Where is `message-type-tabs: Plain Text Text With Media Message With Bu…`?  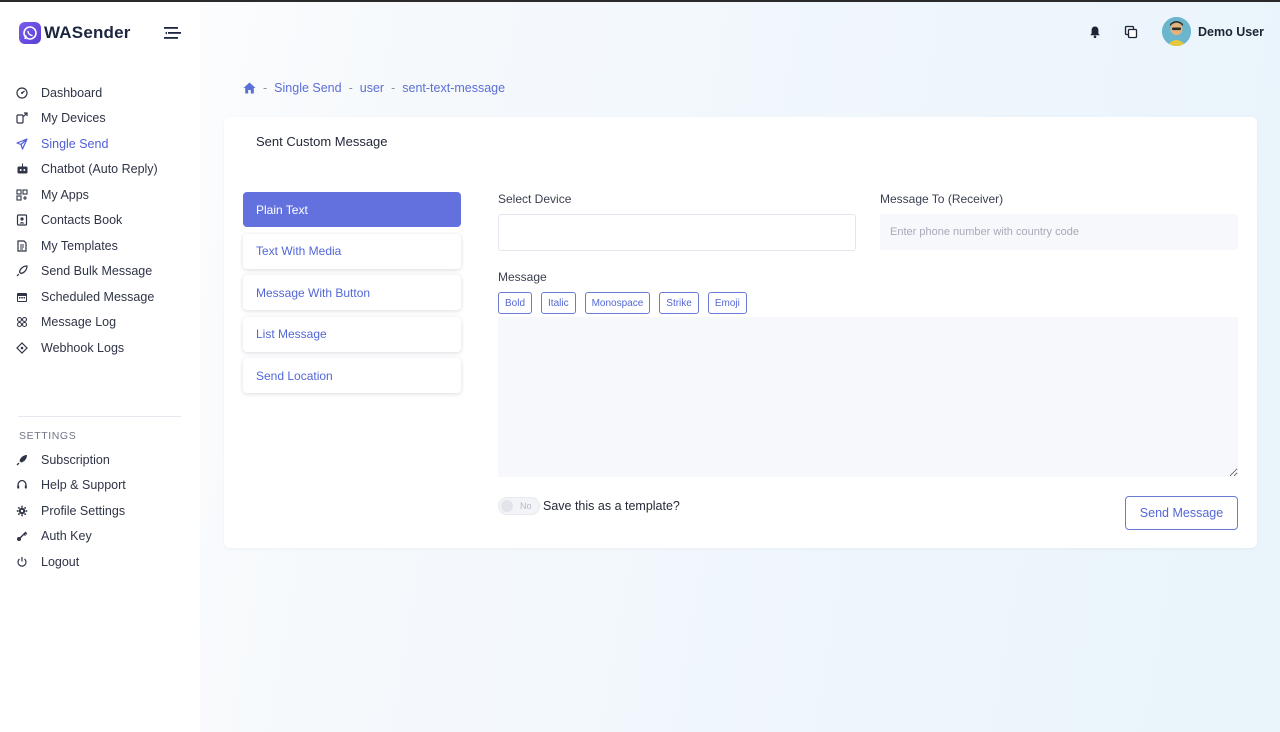 message-type-tabs: Plain Text Text With Media Message With Bu… is located at coordinates (352, 296).